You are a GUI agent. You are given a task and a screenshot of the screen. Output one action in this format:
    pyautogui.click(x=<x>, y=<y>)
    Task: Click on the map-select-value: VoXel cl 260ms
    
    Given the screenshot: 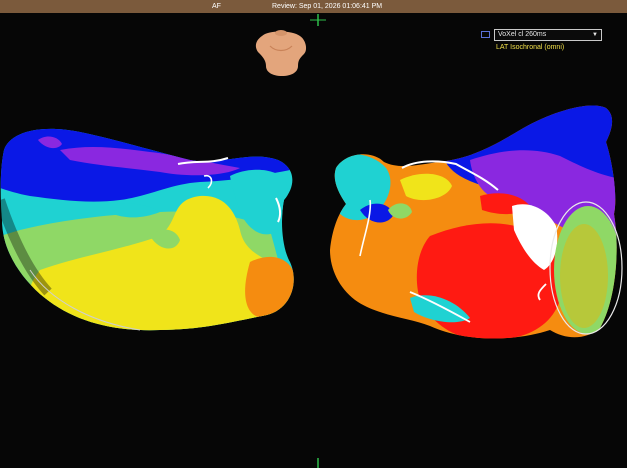 What is the action you would take?
    pyautogui.click(x=522, y=34)
    